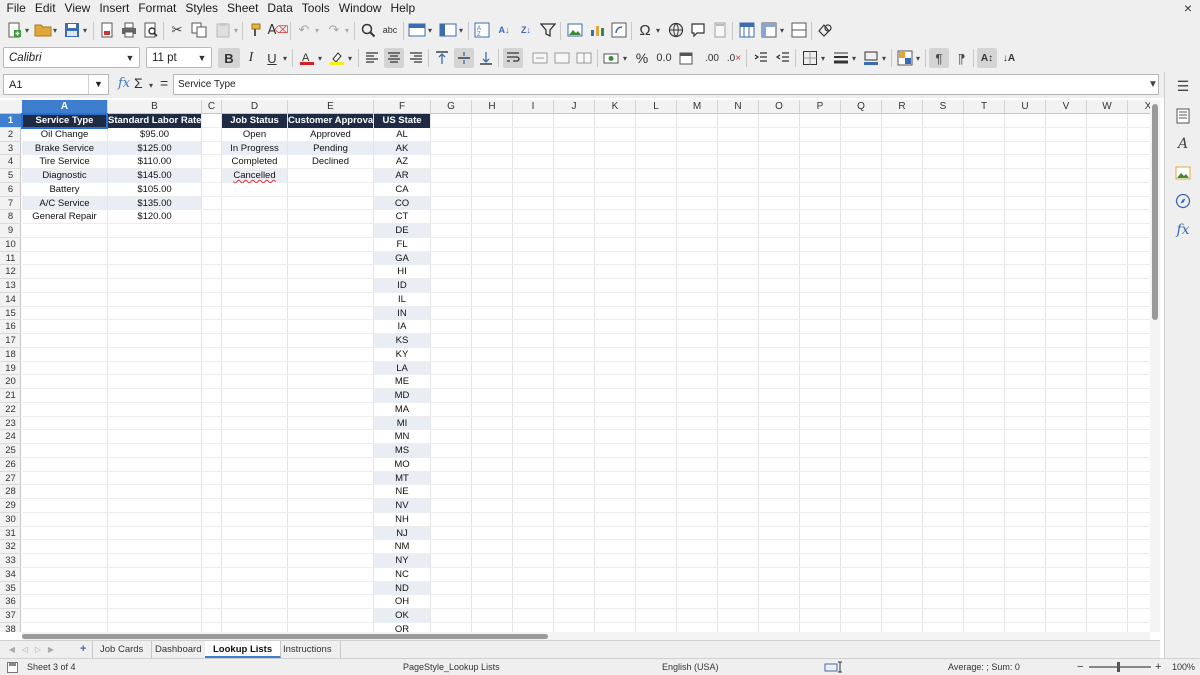 The image size is (1200, 675). Describe the element at coordinates (77, 8) in the screenshot. I see `menu-item-view: View` at that location.